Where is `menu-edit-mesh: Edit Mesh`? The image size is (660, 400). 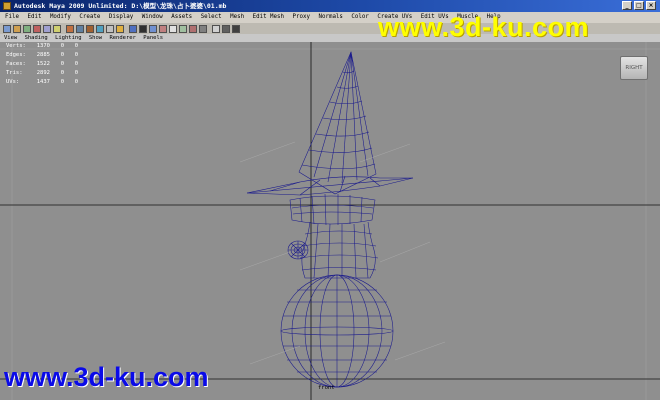 menu-edit-mesh: Edit Mesh is located at coordinates (268, 17).